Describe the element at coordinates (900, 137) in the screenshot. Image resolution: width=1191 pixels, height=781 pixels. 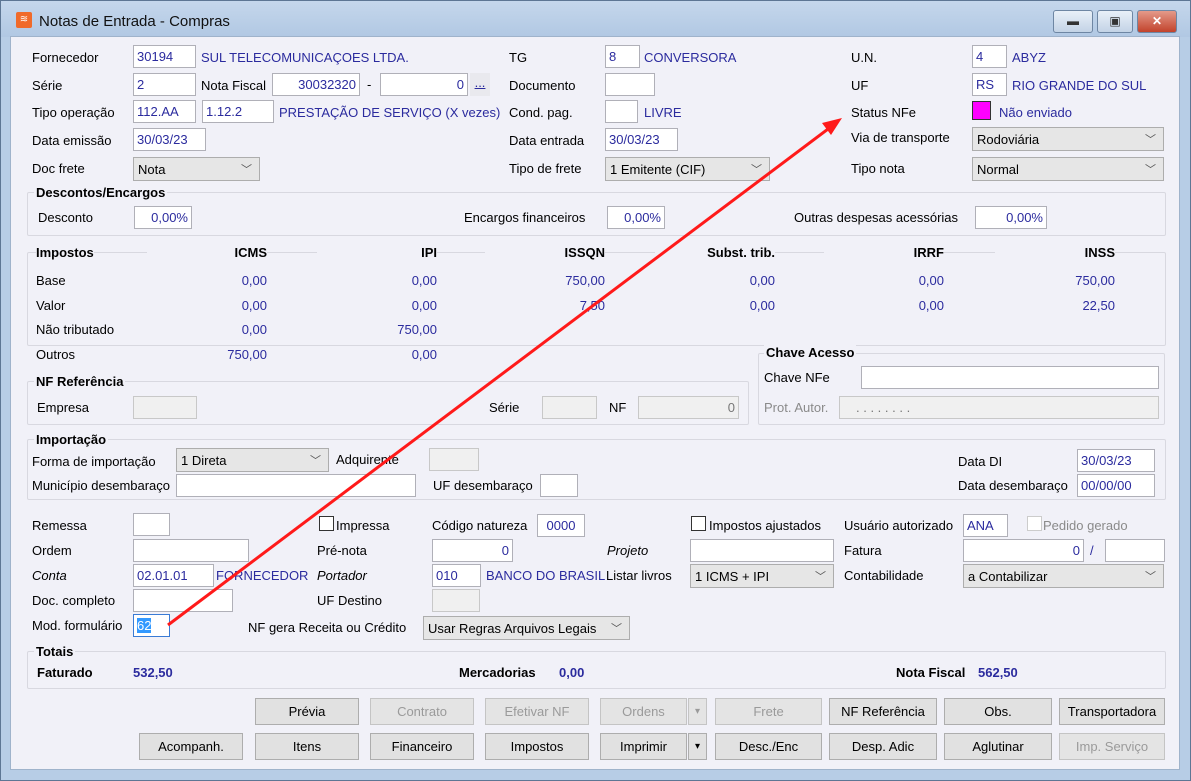
I see `via-transporte-label: Via de transporte` at that location.